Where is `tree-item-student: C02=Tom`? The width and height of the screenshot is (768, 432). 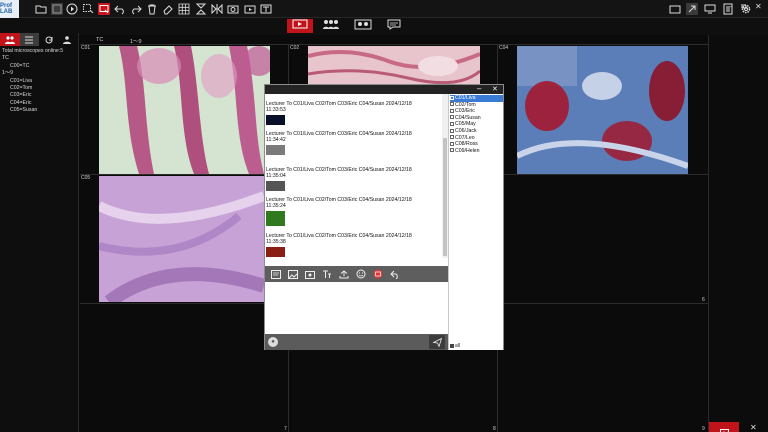
tree-item-student: C02=Tom is located at coordinates (39, 88).